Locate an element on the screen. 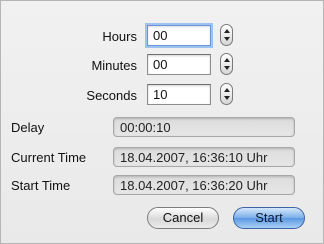 This screenshot has height=244, width=324. hours-field: 00 is located at coordinates (179, 35).